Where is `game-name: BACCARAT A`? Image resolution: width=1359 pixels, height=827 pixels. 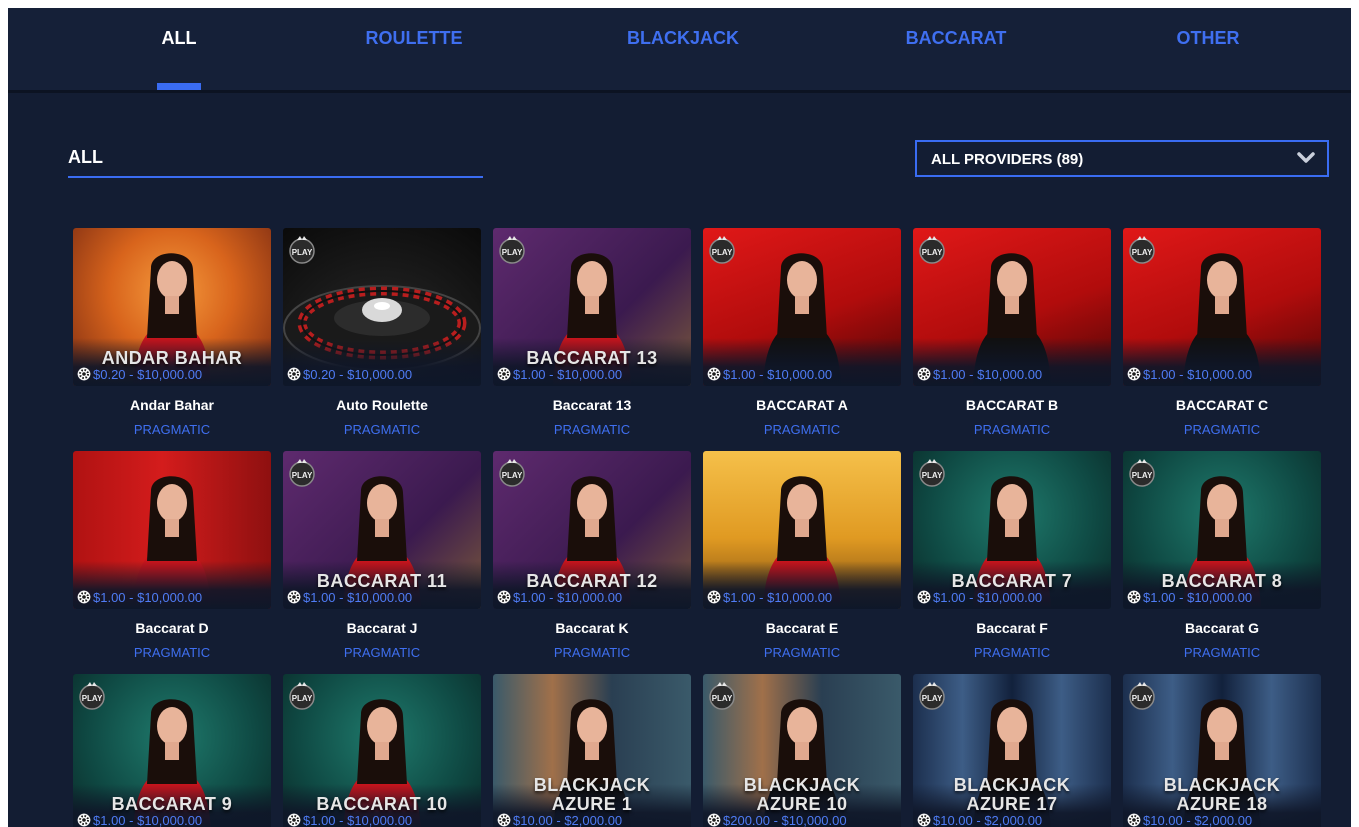 game-name: BACCARAT A is located at coordinates (802, 405).